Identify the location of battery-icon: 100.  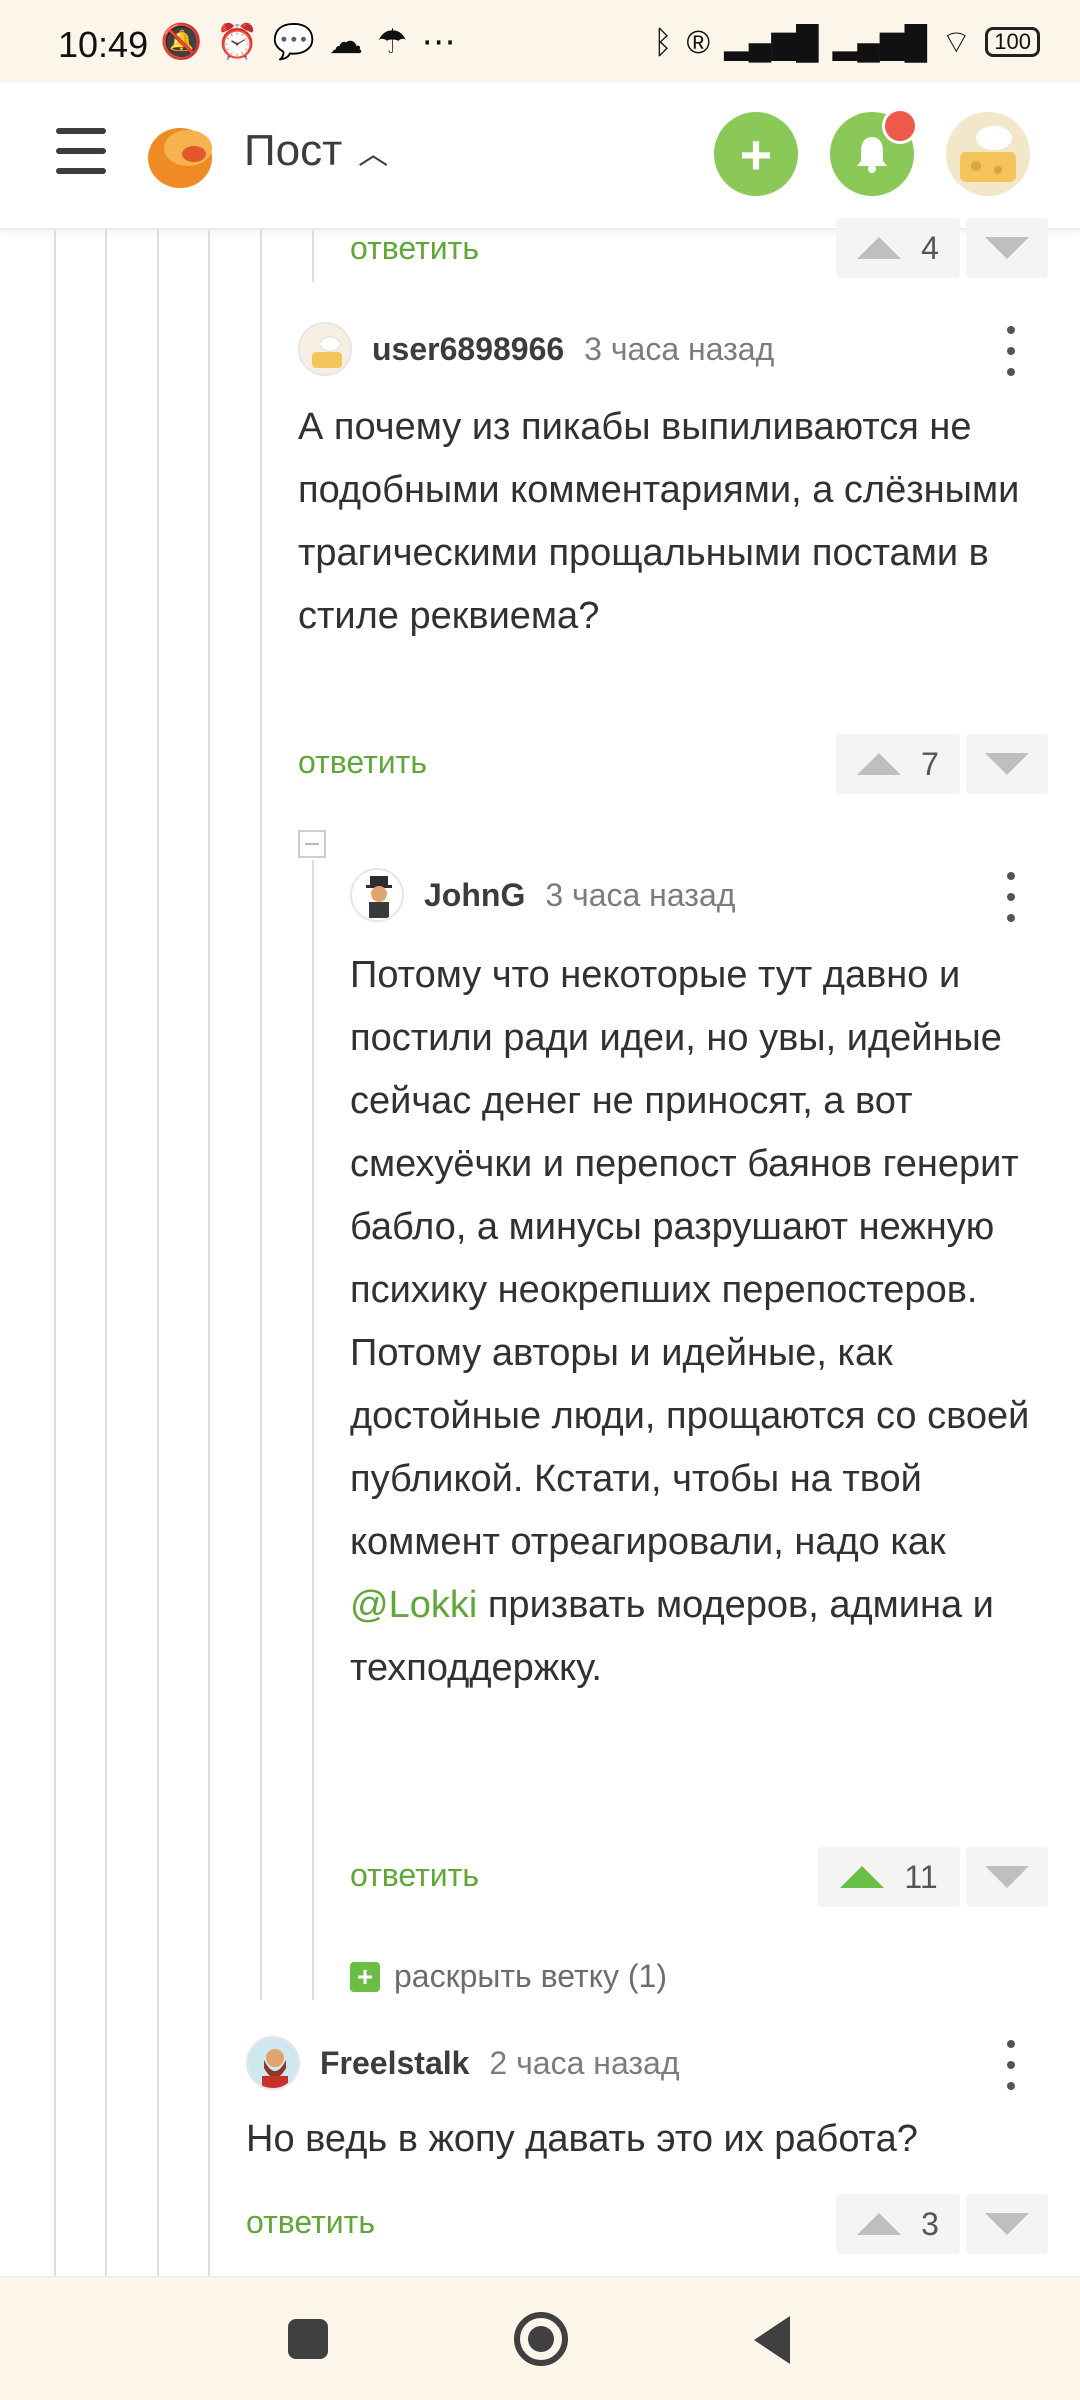
(1012, 42).